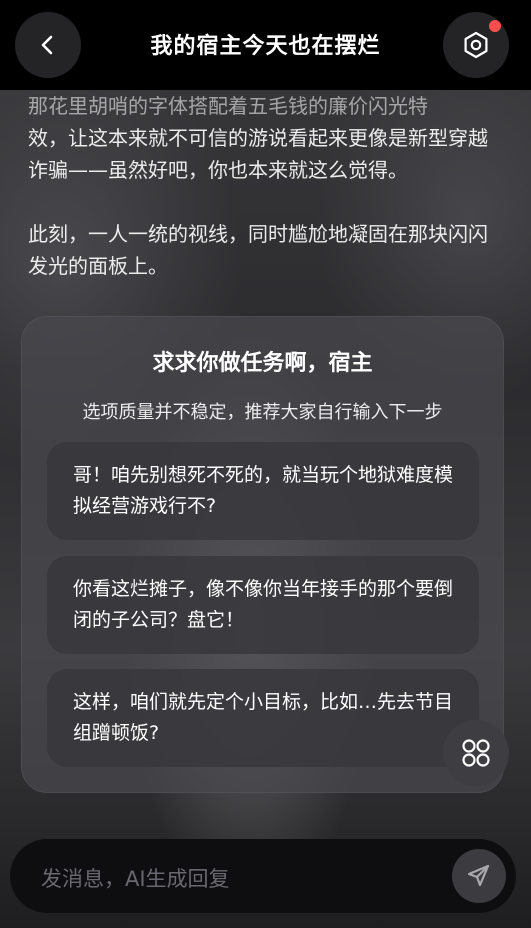 The height and width of the screenshot is (928, 531). I want to click on story-line-faded: 那花里胡哨的字体搭配着五毛钱的廉价闪光特, so click(228, 106).